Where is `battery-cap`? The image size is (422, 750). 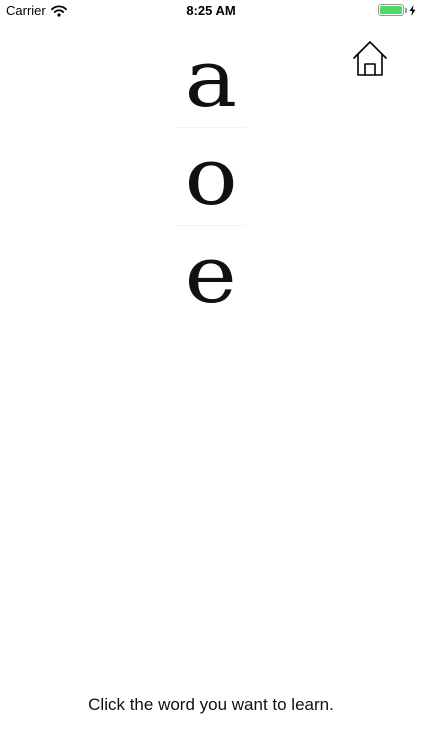 battery-cap is located at coordinates (406, 10).